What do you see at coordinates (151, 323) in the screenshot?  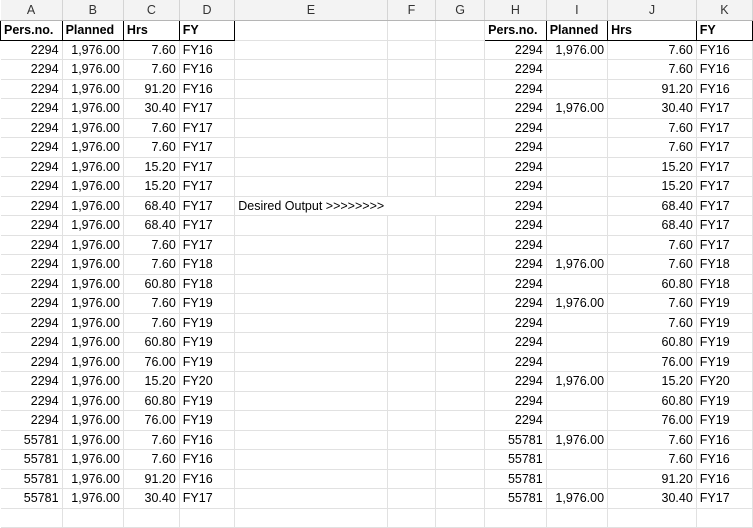 I see `left-data-cell: 7.60` at bounding box center [151, 323].